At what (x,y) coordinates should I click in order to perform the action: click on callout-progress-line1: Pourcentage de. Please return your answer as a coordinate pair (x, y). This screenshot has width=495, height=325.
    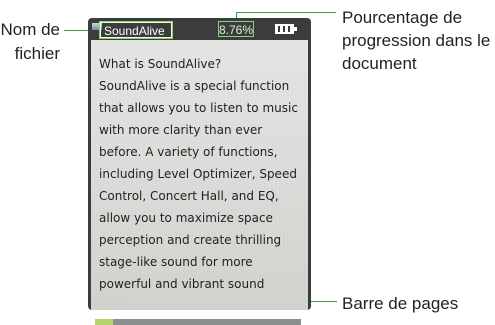
    Looking at the image, I should click on (402, 17).